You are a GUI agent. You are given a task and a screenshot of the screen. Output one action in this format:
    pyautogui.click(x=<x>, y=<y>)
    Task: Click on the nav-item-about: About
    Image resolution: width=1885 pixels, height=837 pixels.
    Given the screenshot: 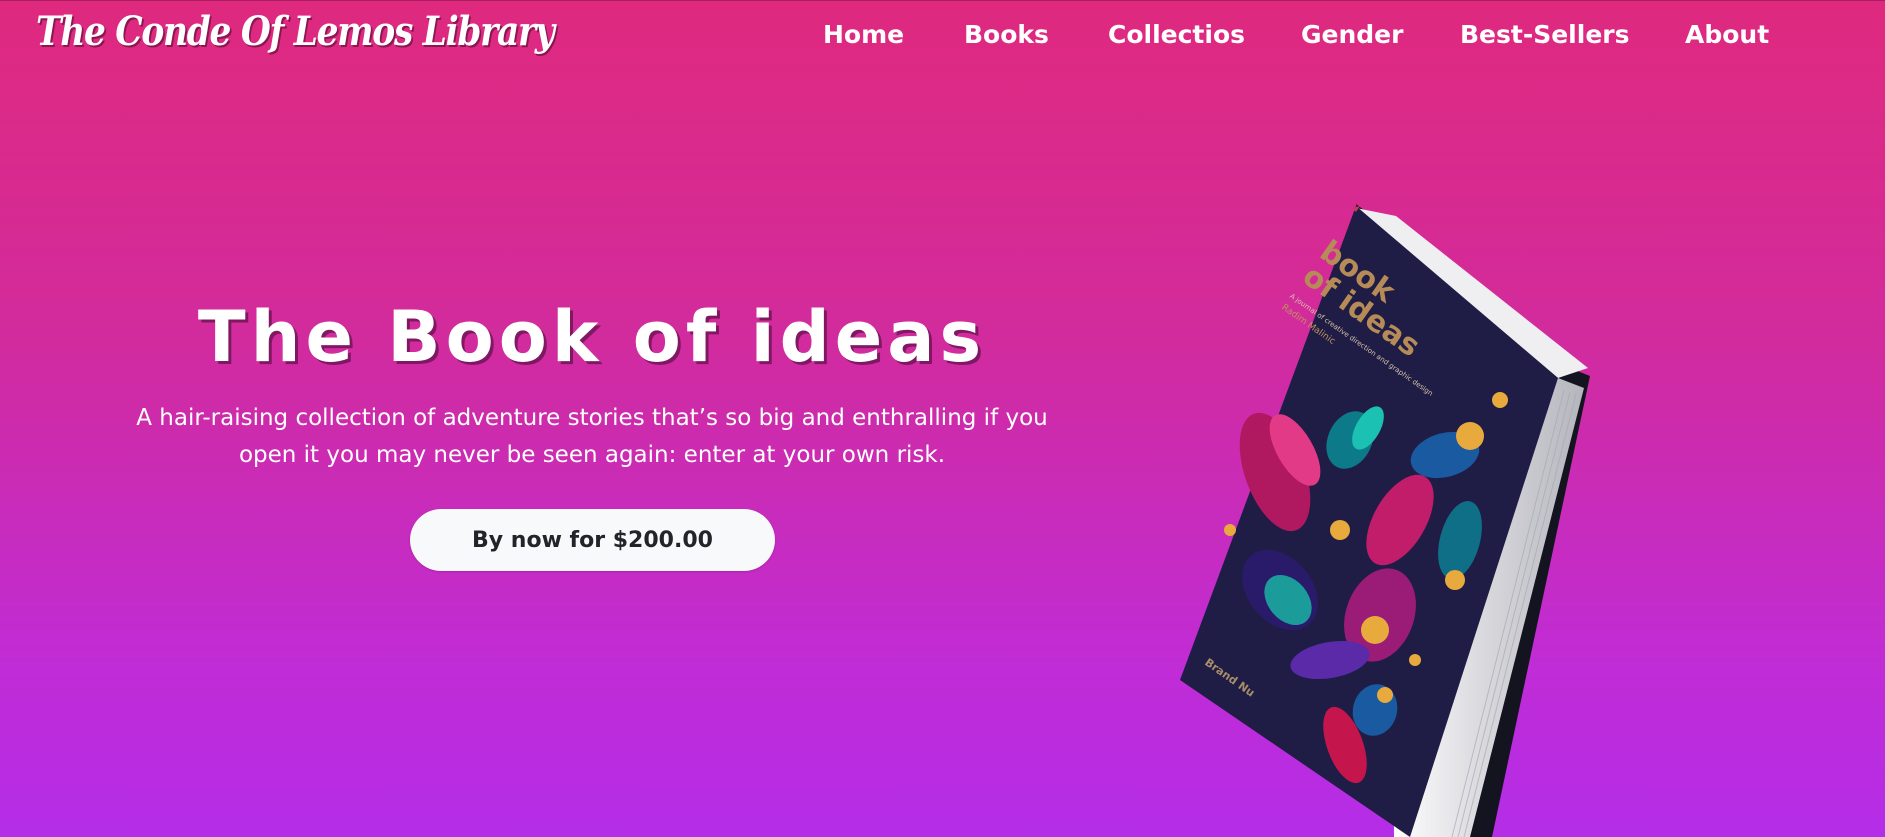 What is the action you would take?
    pyautogui.click(x=1727, y=34)
    